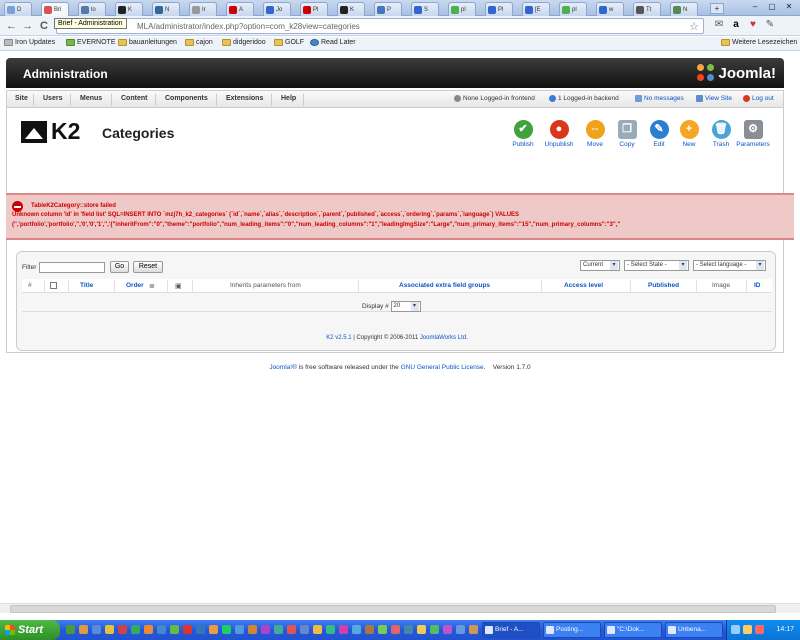 The image size is (800, 640). I want to click on browser-tab: P, so click(388, 9).